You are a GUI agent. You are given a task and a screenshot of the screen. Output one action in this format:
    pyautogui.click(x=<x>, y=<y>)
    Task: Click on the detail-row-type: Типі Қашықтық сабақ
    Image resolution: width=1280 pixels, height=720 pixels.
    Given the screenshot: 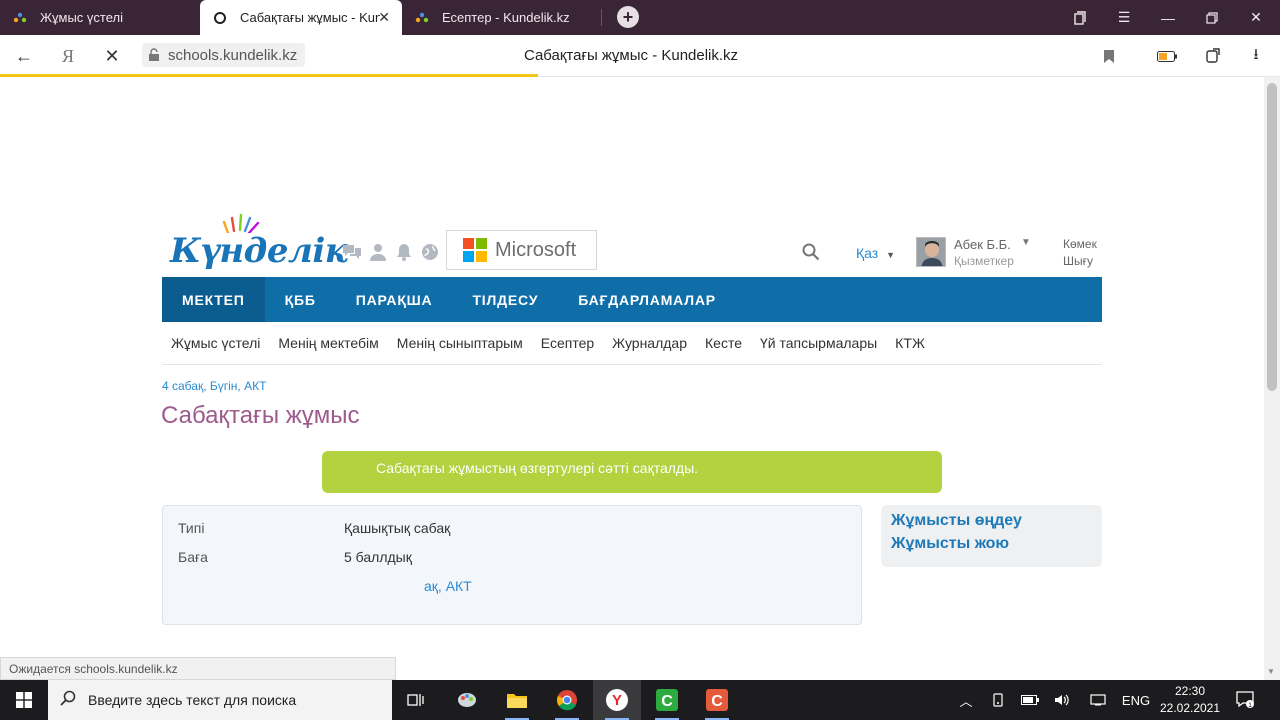 What is the action you would take?
    pyautogui.click(x=314, y=528)
    